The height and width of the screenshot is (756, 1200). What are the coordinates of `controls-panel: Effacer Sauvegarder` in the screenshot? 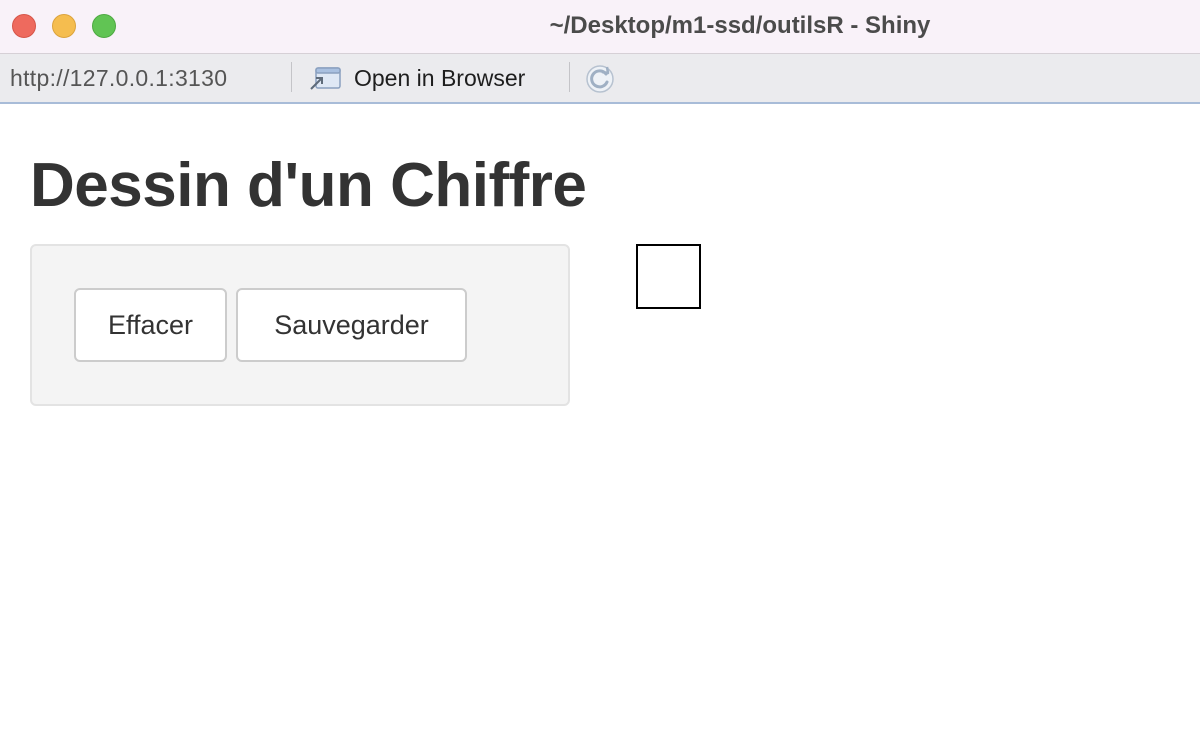 It's located at (300, 325).